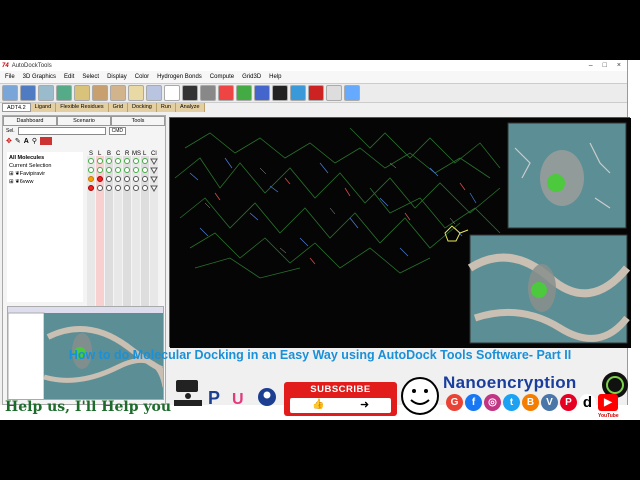 Image resolution: width=640 pixels, height=480 pixels. Describe the element at coordinates (100, 93) in the screenshot. I see `ruler-icon` at that location.